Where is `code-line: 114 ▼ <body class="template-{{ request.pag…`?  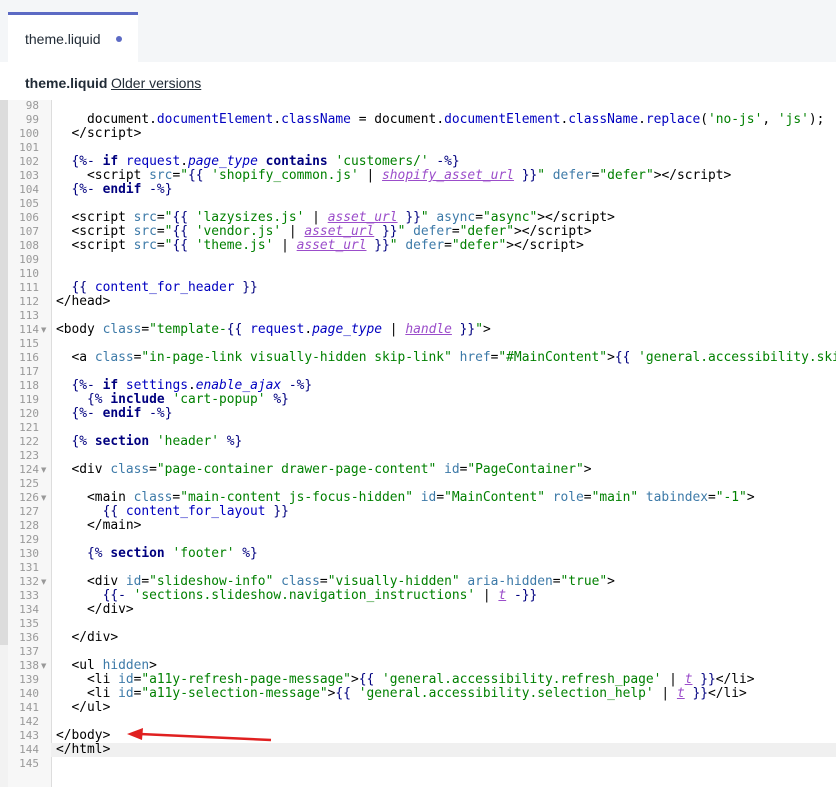
code-line: 114 ▼ <body class="template-{{ request.pag… is located at coordinates (427, 329).